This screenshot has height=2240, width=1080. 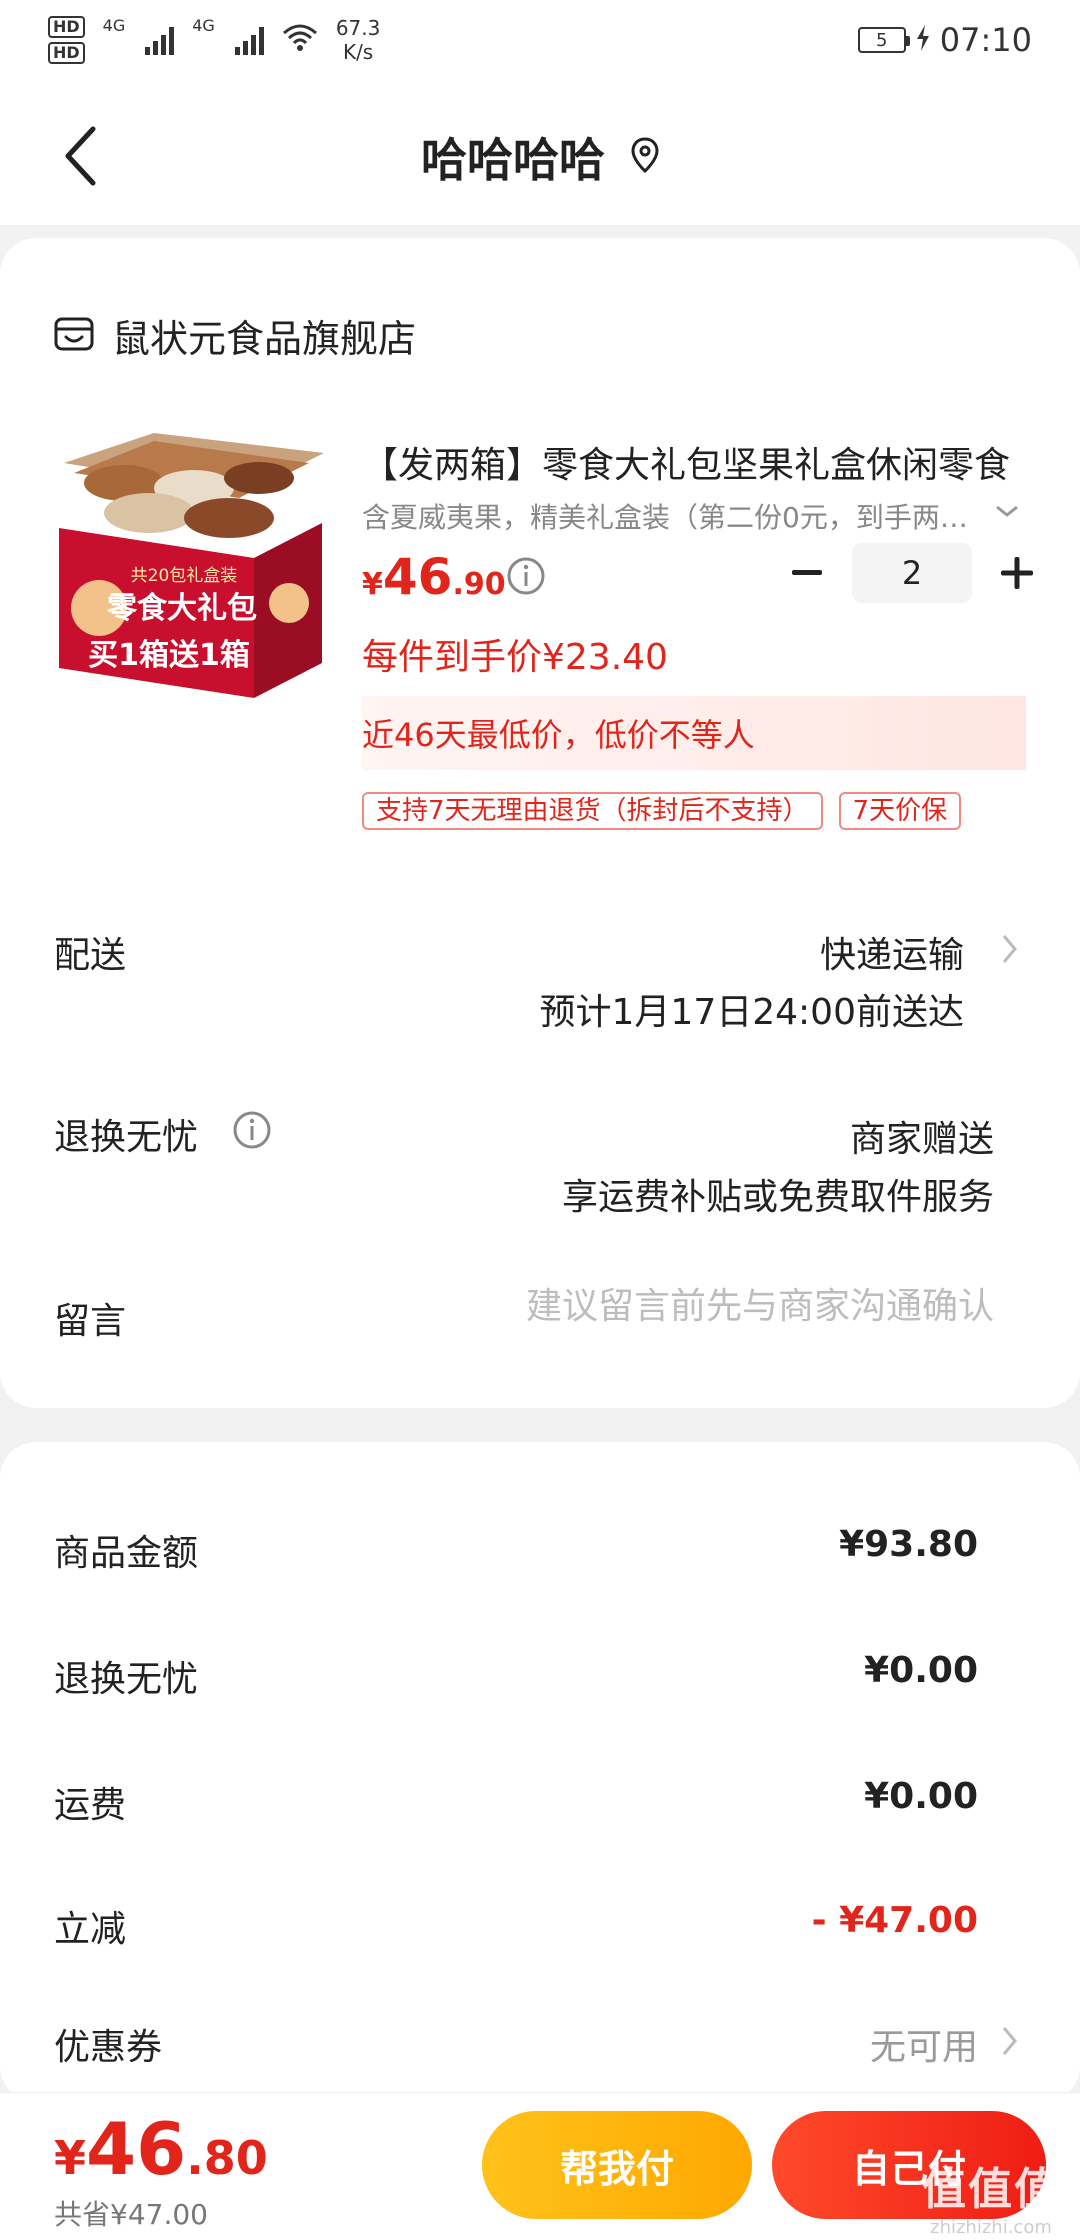 I want to click on returns-description: 享运费补贴或免费取件服务, so click(x=777, y=1197).